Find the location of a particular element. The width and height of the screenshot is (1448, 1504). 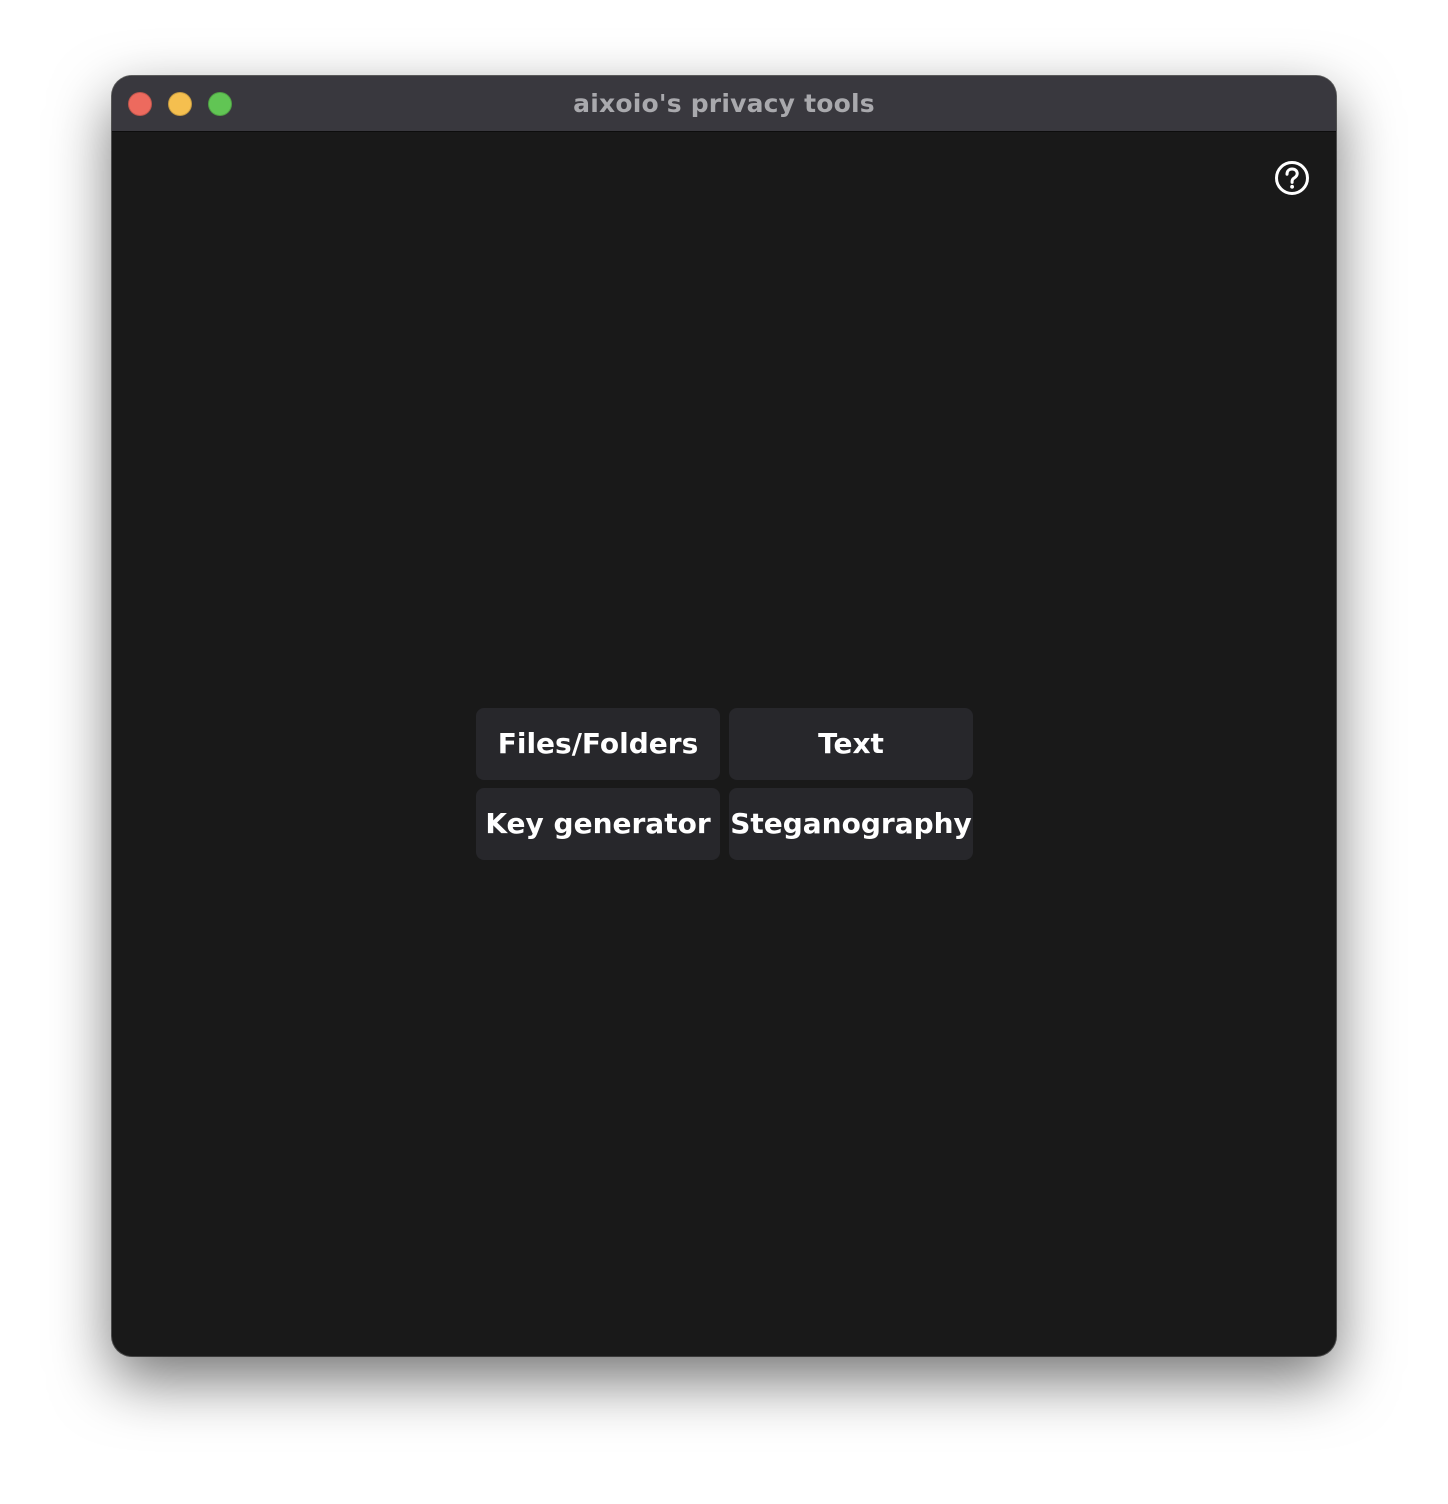

help-button is located at coordinates (1292, 178).